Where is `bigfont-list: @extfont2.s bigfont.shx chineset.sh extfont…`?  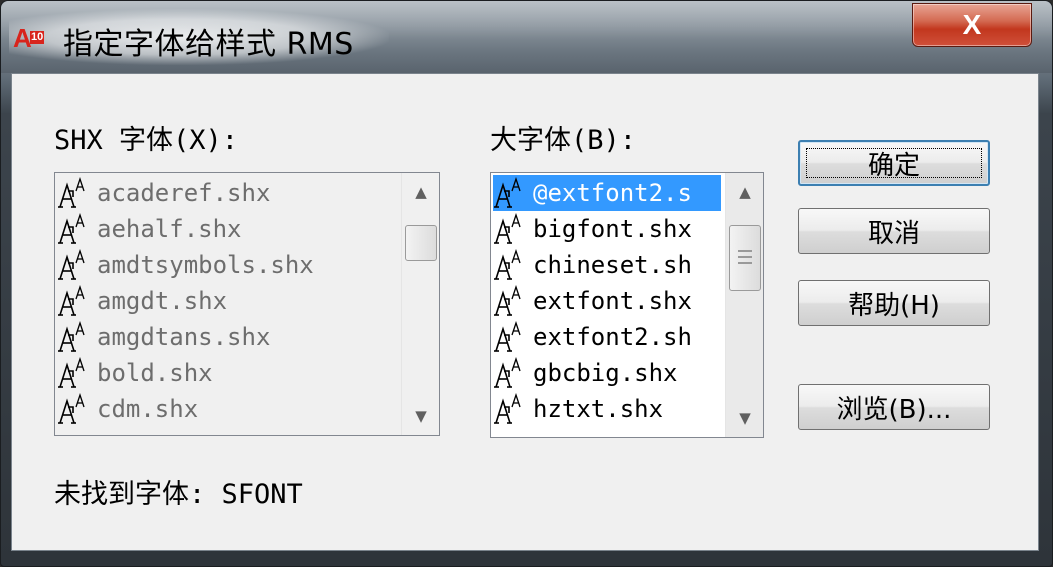 bigfont-list: @extfont2.s bigfont.shx chineset.sh extfont… is located at coordinates (627, 305).